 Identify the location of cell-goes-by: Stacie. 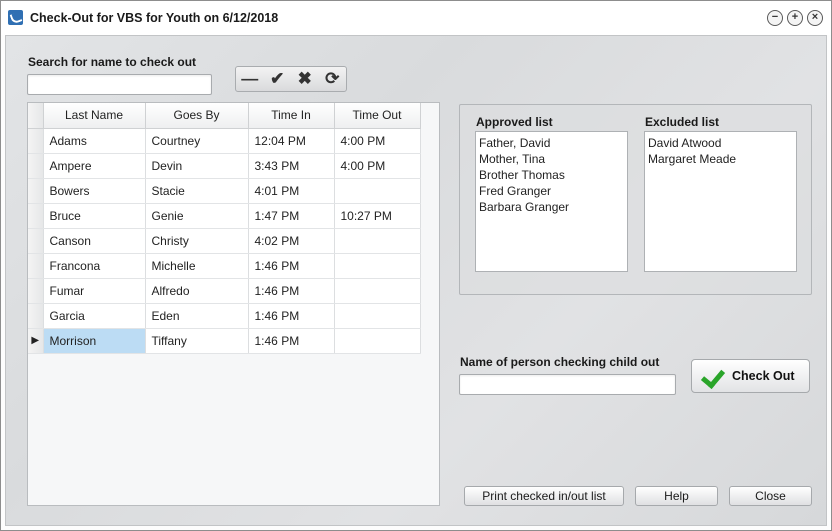
(197, 191).